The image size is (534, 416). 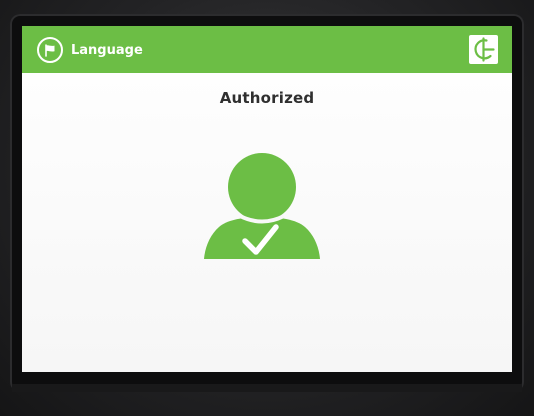 What do you see at coordinates (107, 50) in the screenshot?
I see `language-label: Language` at bounding box center [107, 50].